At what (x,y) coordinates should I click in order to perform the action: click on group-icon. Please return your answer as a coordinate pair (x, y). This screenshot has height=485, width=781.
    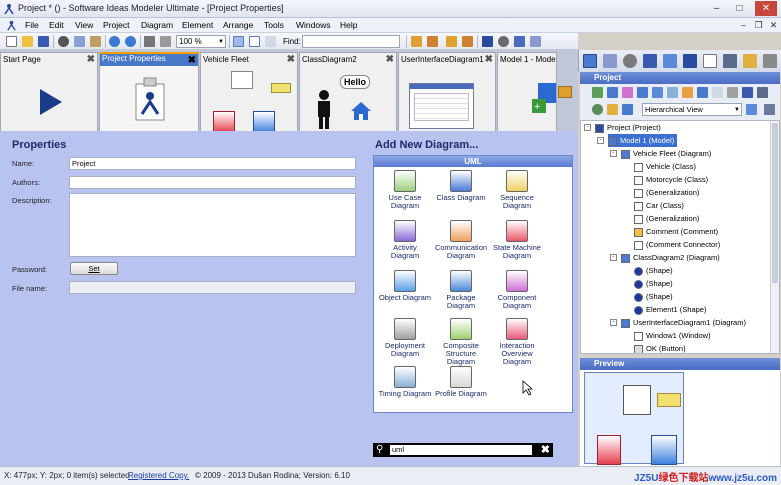
    Looking at the image, I should click on (519, 41).